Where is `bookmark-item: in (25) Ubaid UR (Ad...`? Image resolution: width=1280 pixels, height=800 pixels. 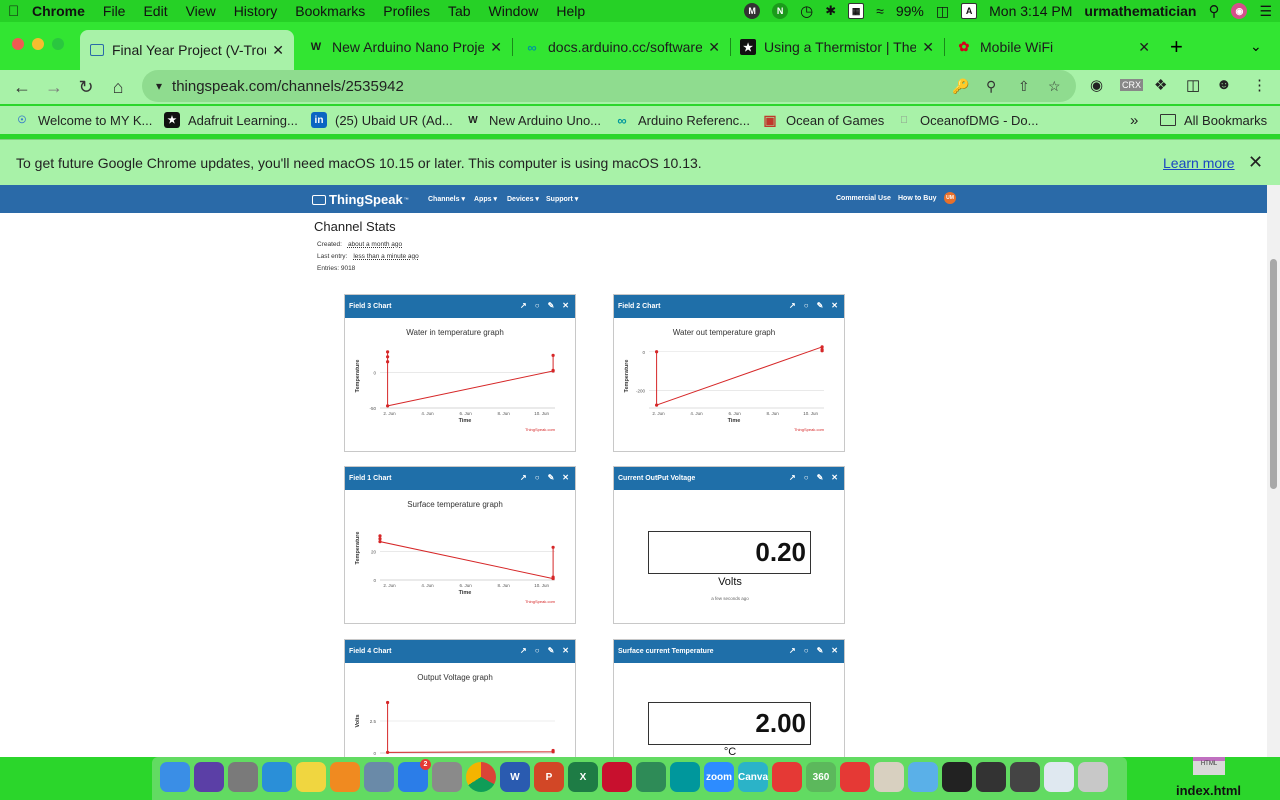
bookmark-item: in (25) Ubaid UR (Ad... is located at coordinates (382, 120).